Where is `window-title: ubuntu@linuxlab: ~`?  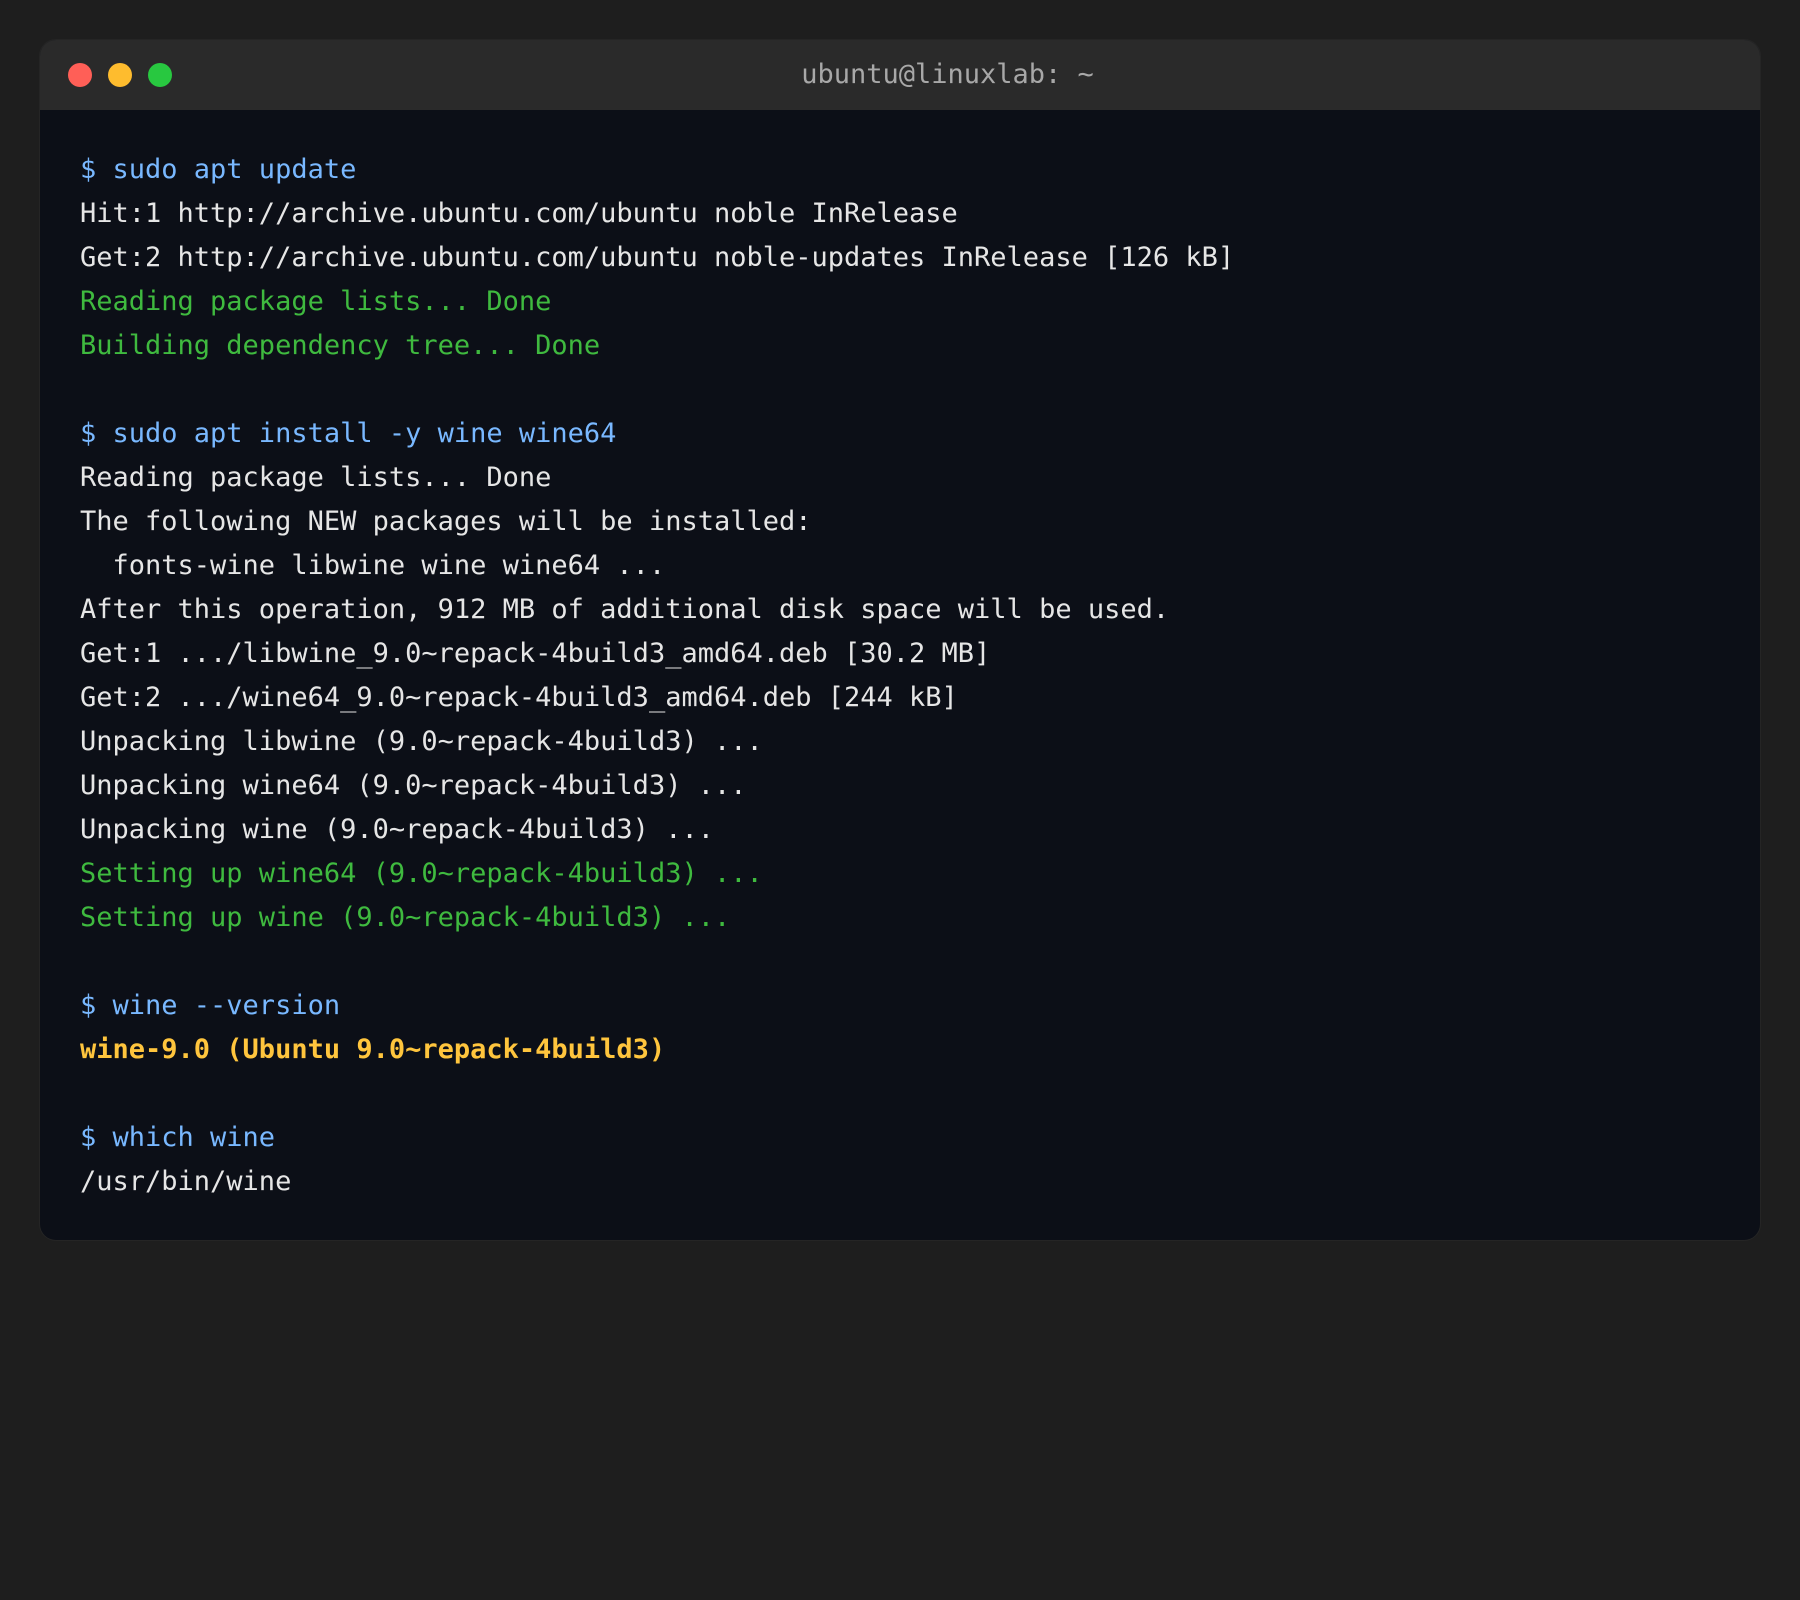
window-title: ubuntu@linuxlab: ~ is located at coordinates (947, 74).